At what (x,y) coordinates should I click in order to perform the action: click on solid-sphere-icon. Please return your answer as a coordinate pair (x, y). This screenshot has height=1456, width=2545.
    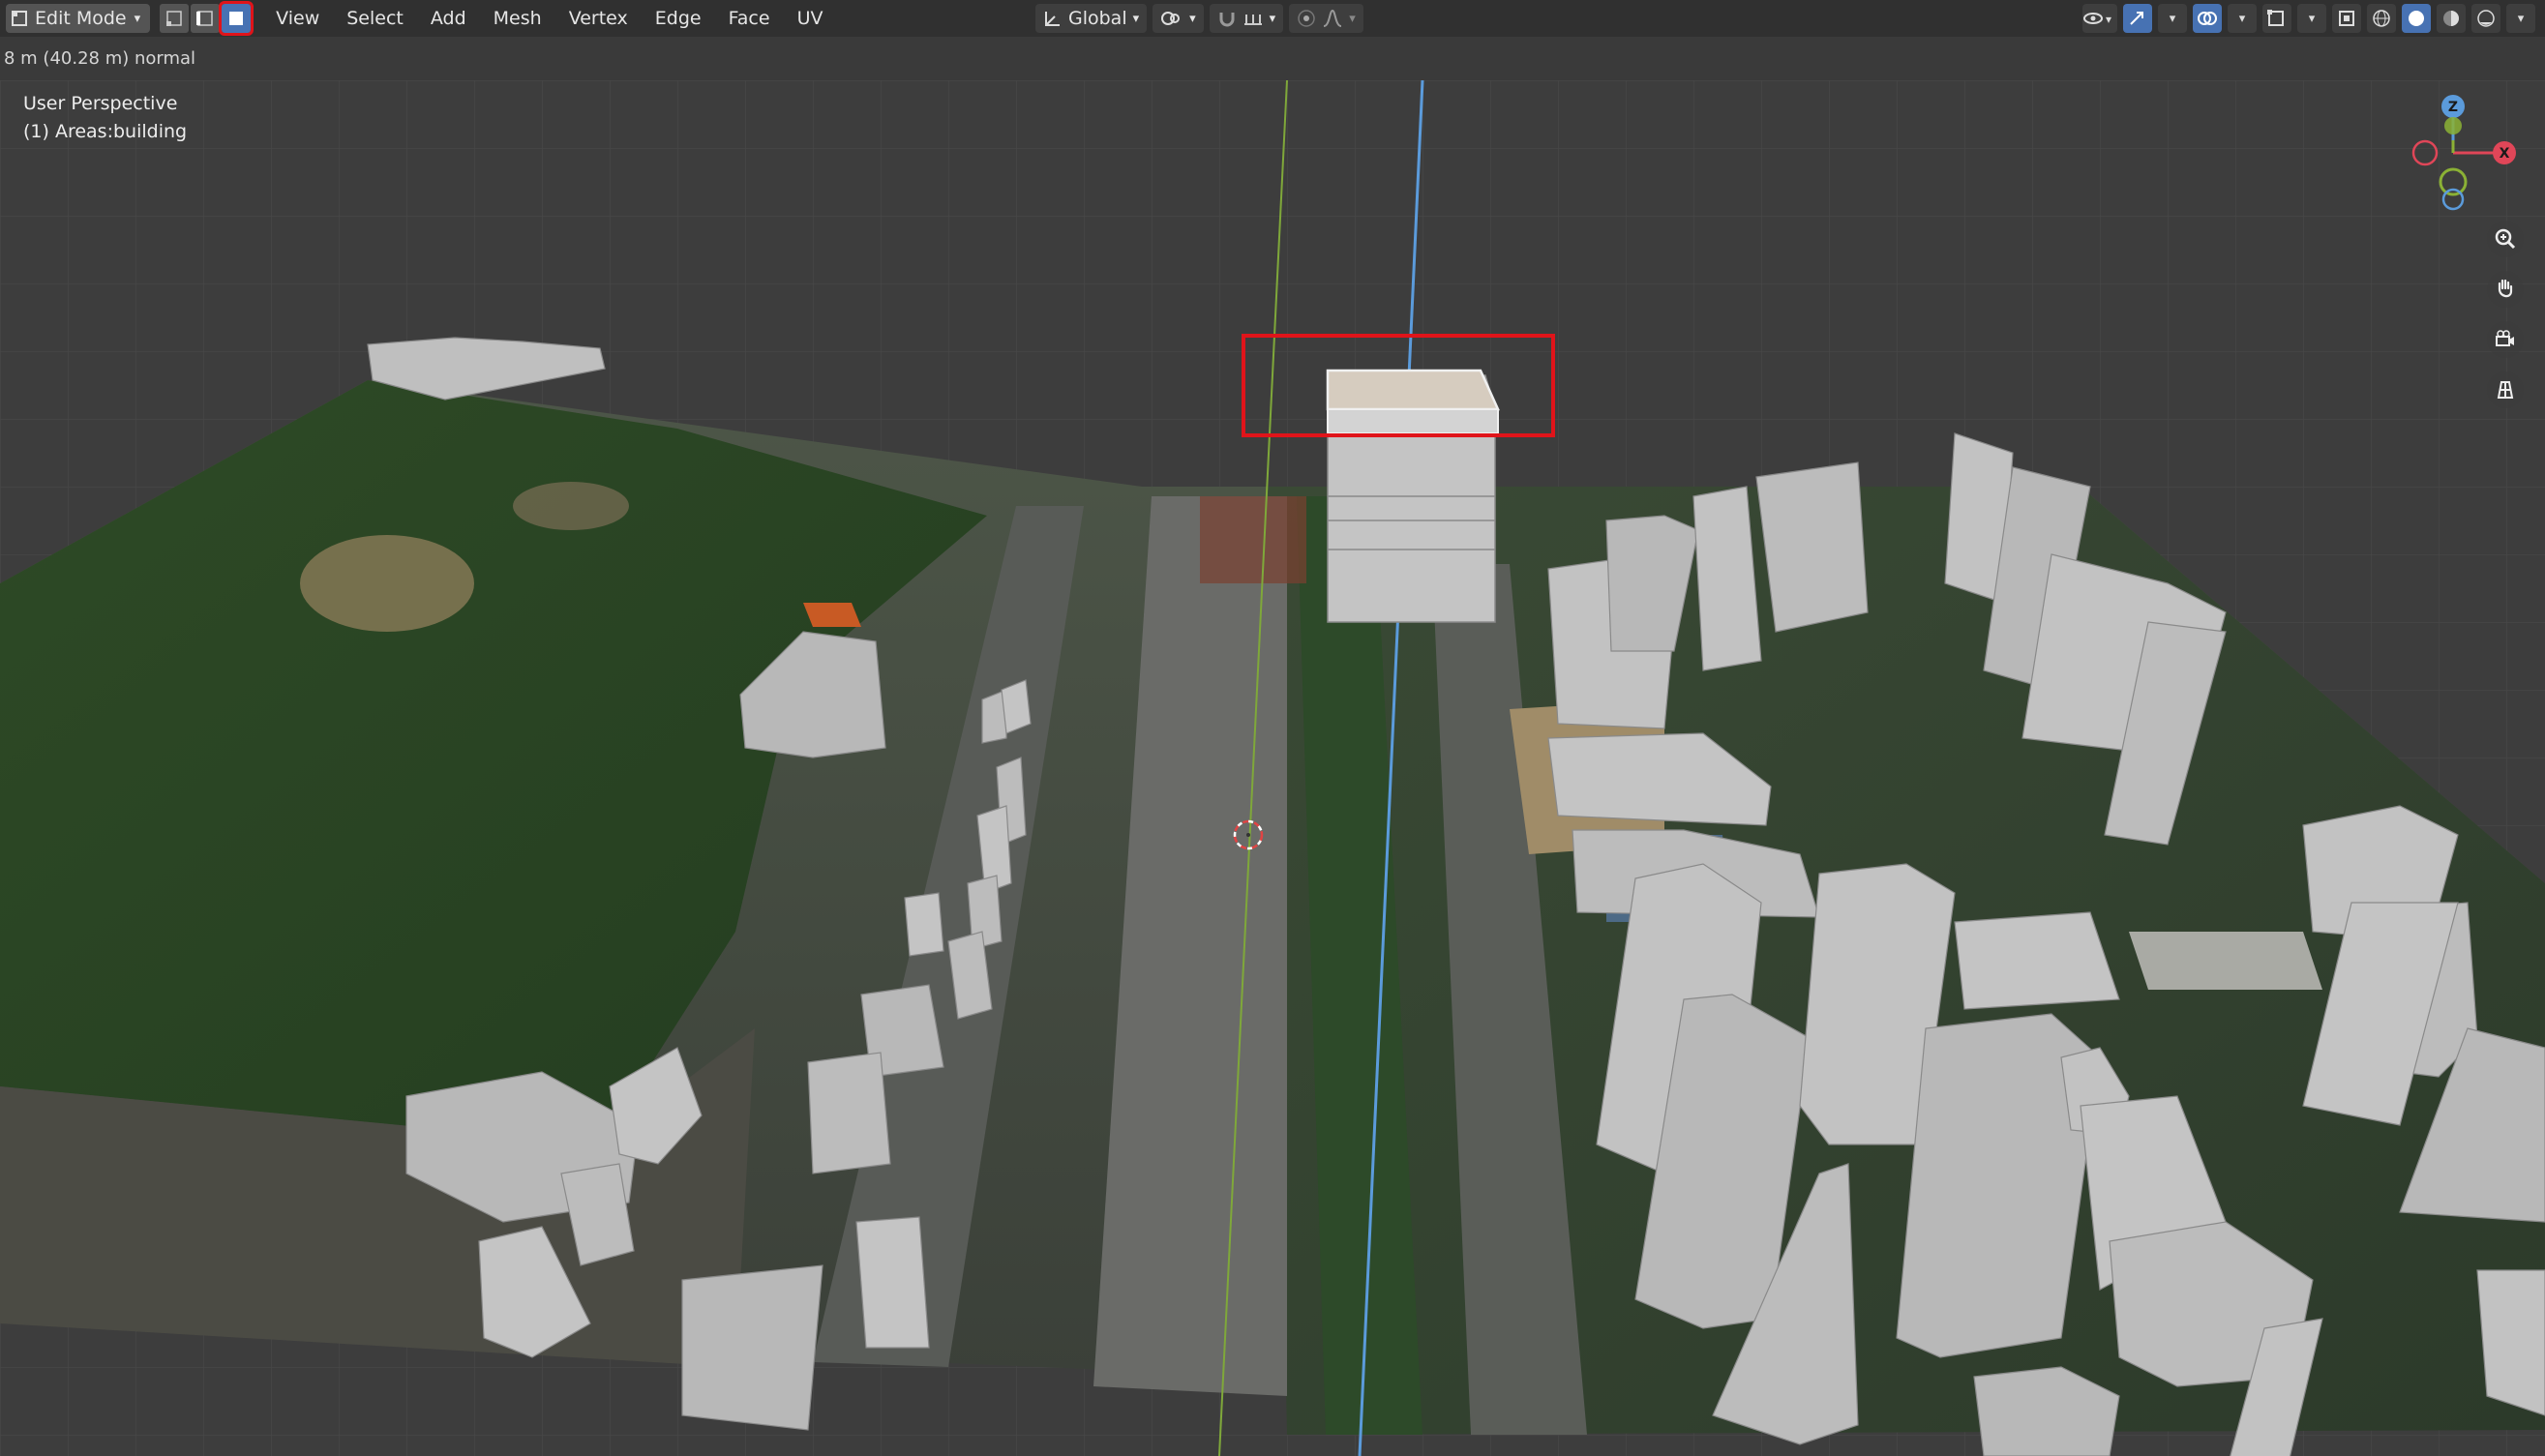
    Looking at the image, I should click on (2416, 19).